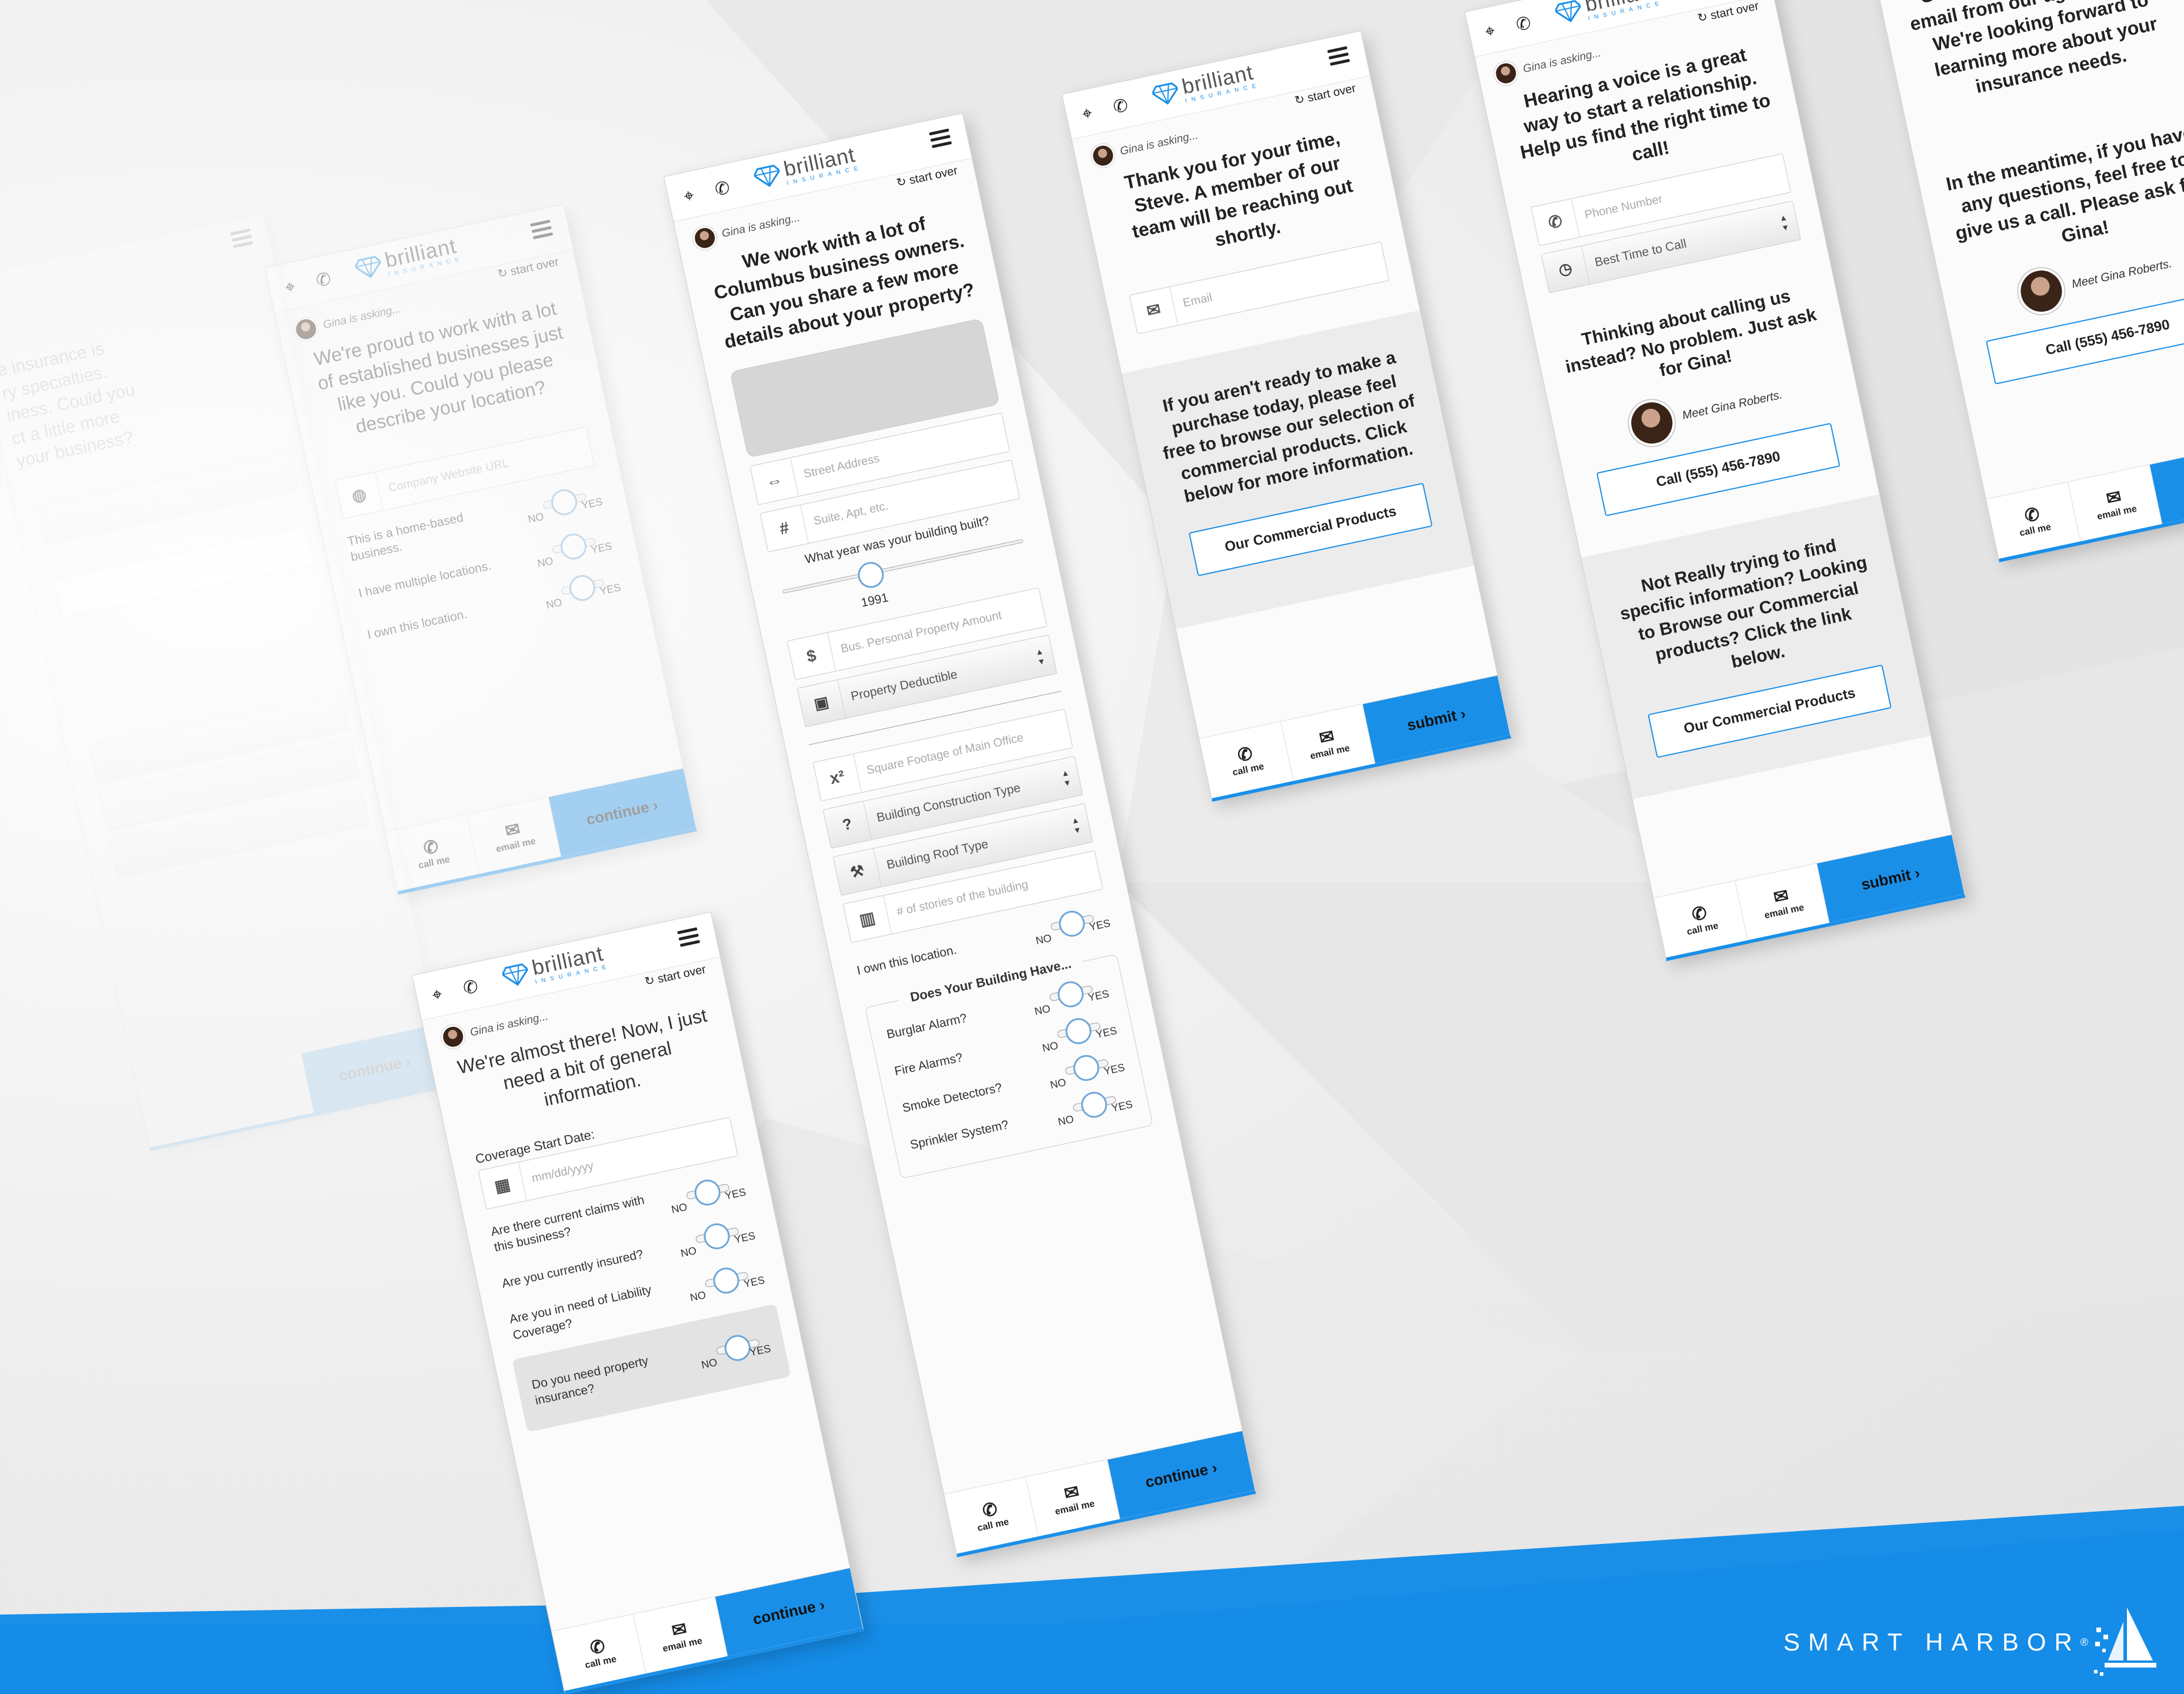 The image size is (2184, 1694). What do you see at coordinates (1086, 1070) in the screenshot?
I see `smoke-detectors-toggle: NO YES` at bounding box center [1086, 1070].